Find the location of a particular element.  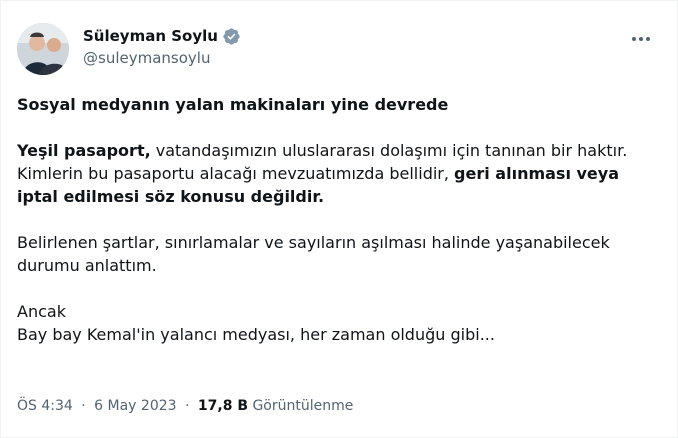

tweet-date: 6 May 2023 is located at coordinates (135, 406).